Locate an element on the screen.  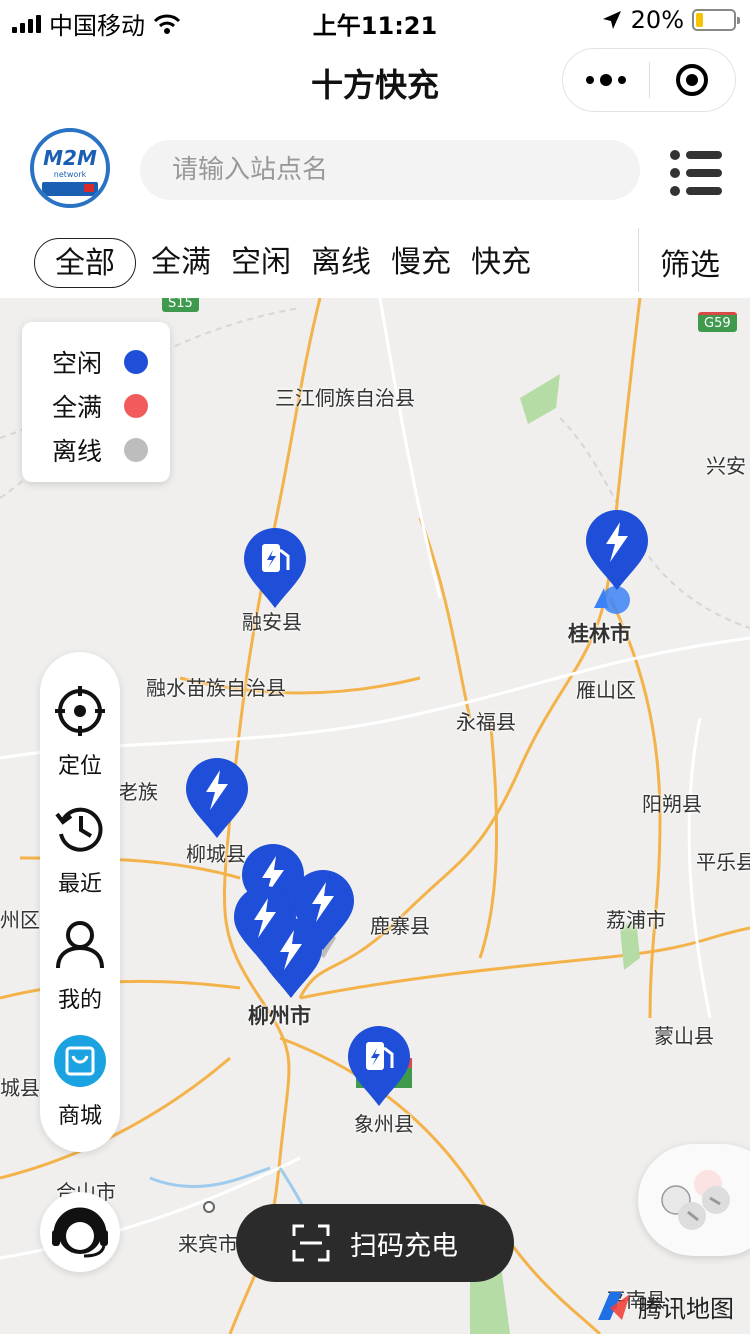
tab-idle: 空闲 is located at coordinates (261, 263).